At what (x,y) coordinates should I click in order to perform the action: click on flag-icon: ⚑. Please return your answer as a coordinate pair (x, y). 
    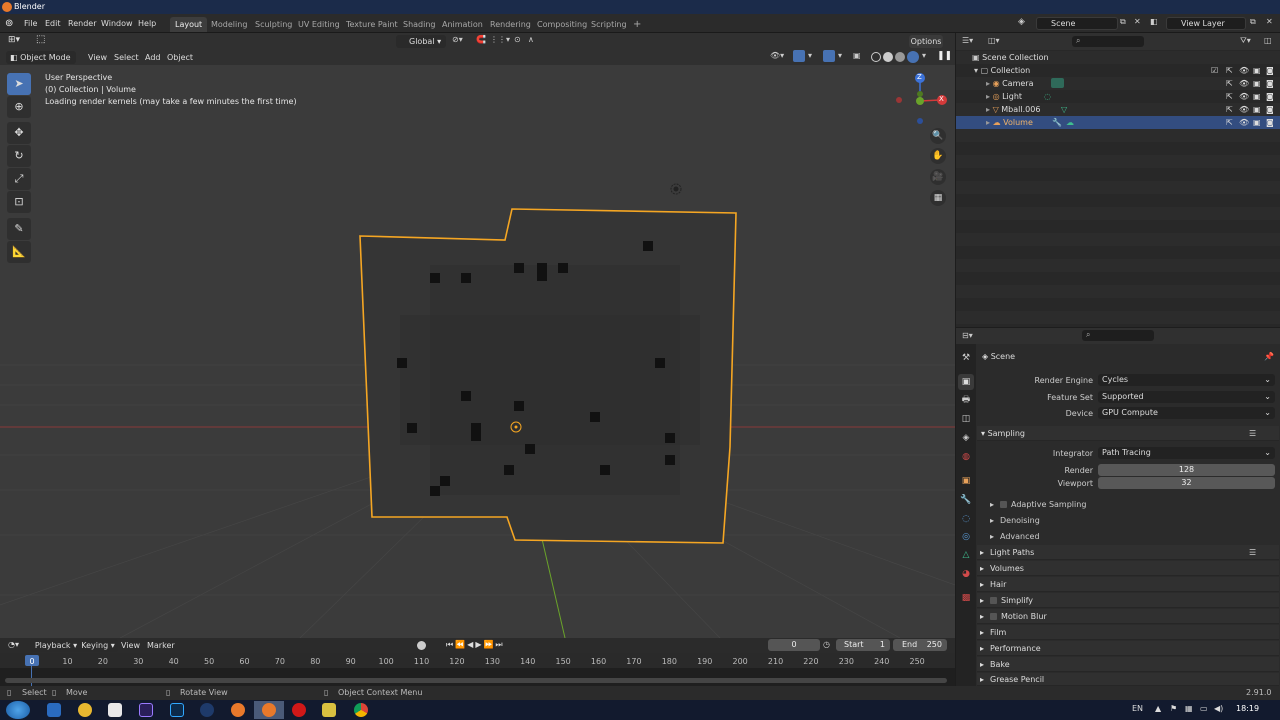
    Looking at the image, I should click on (1173, 708).